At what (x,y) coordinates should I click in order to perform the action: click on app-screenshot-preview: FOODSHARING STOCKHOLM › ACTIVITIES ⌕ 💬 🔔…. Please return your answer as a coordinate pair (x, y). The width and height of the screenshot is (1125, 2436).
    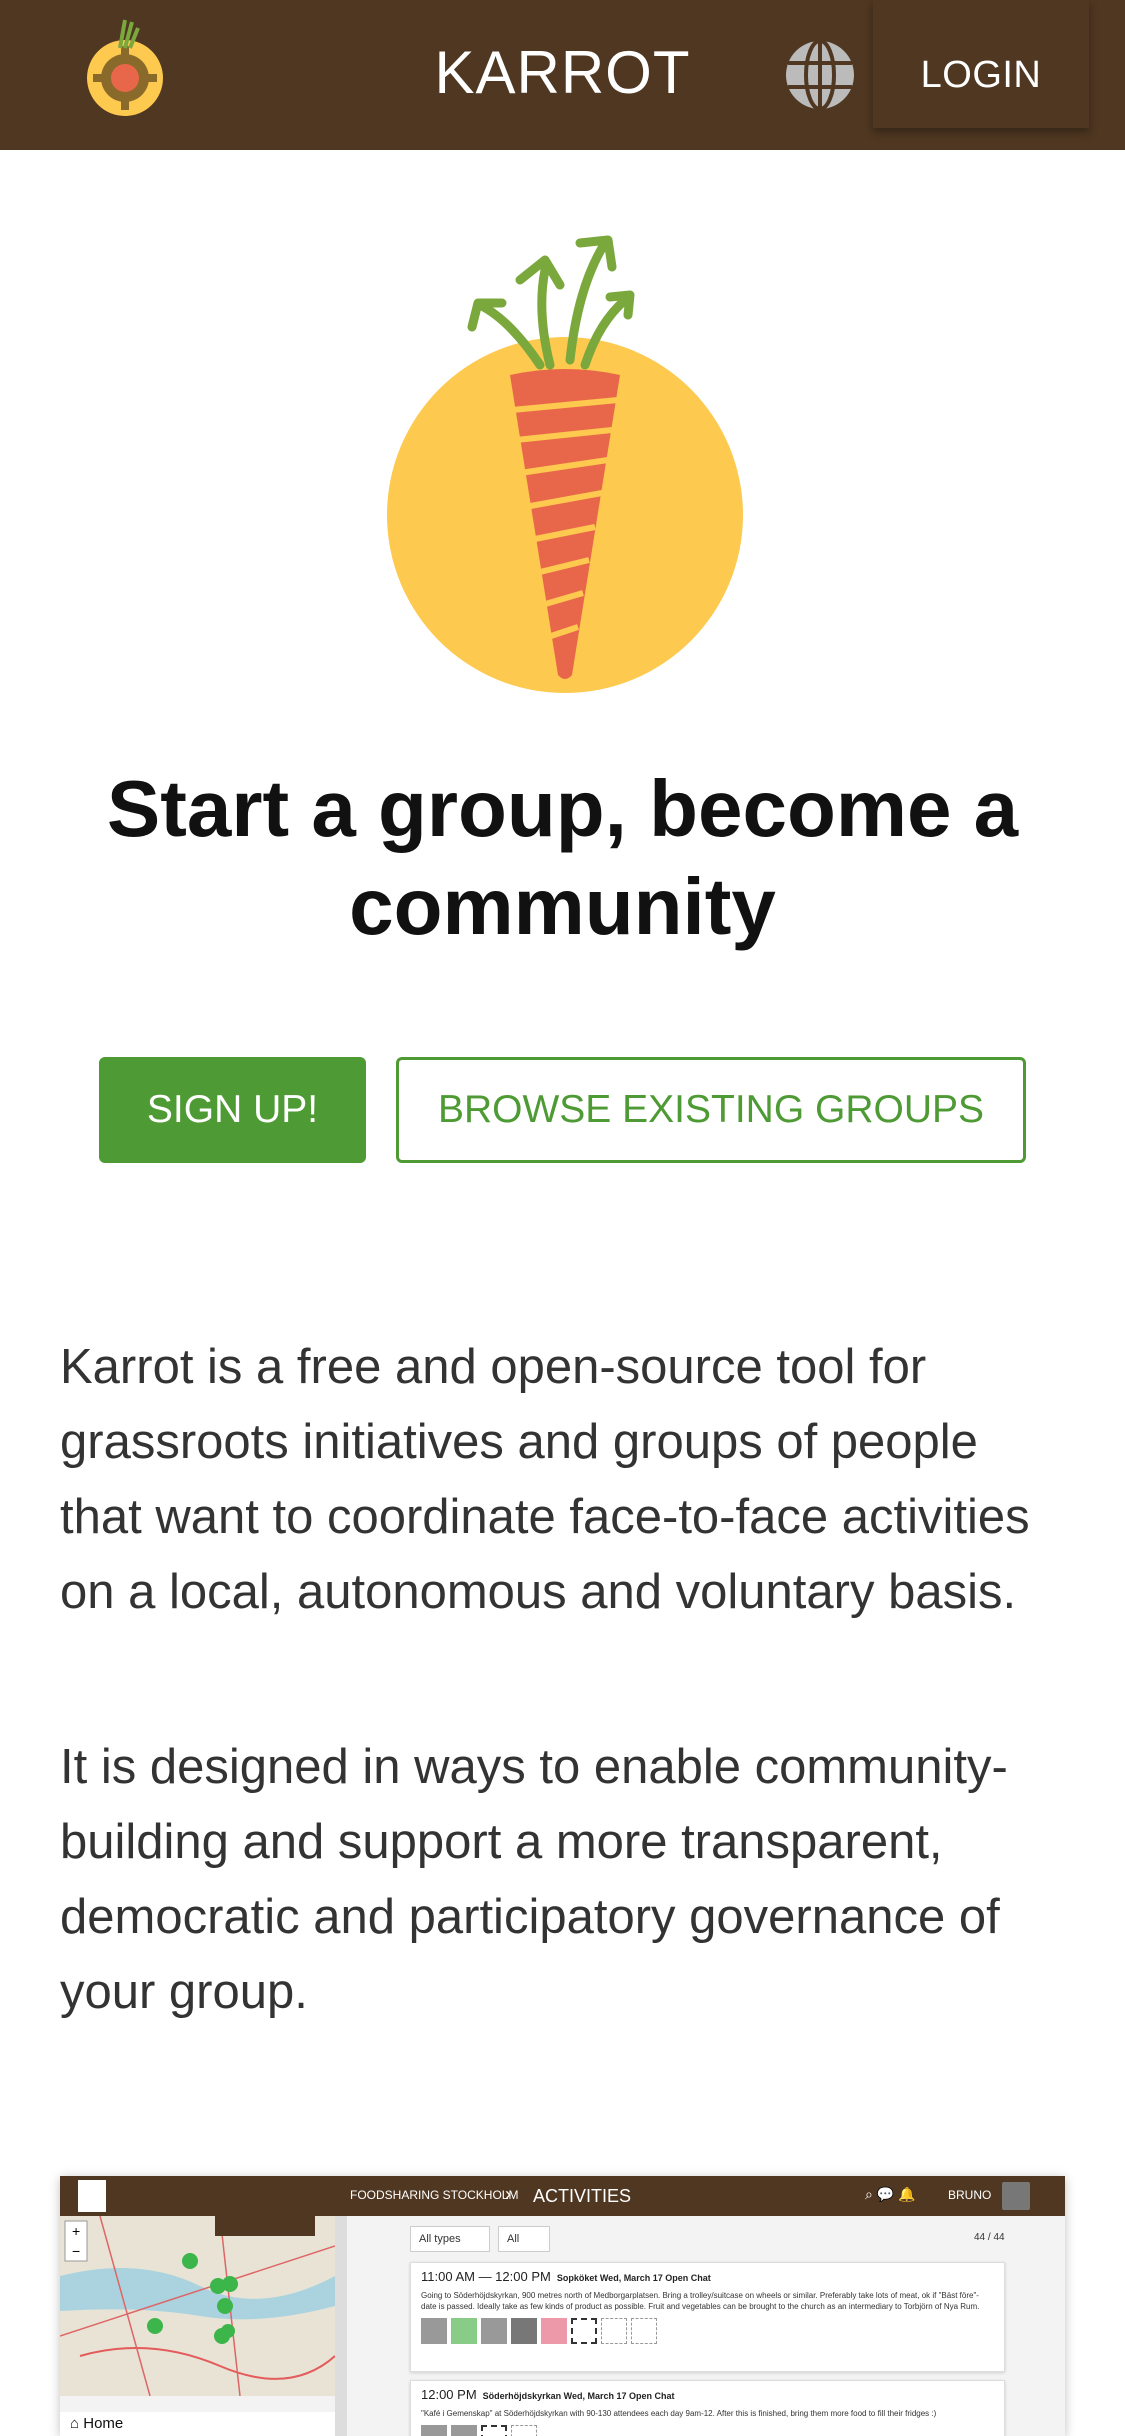
    Looking at the image, I should click on (562, 2306).